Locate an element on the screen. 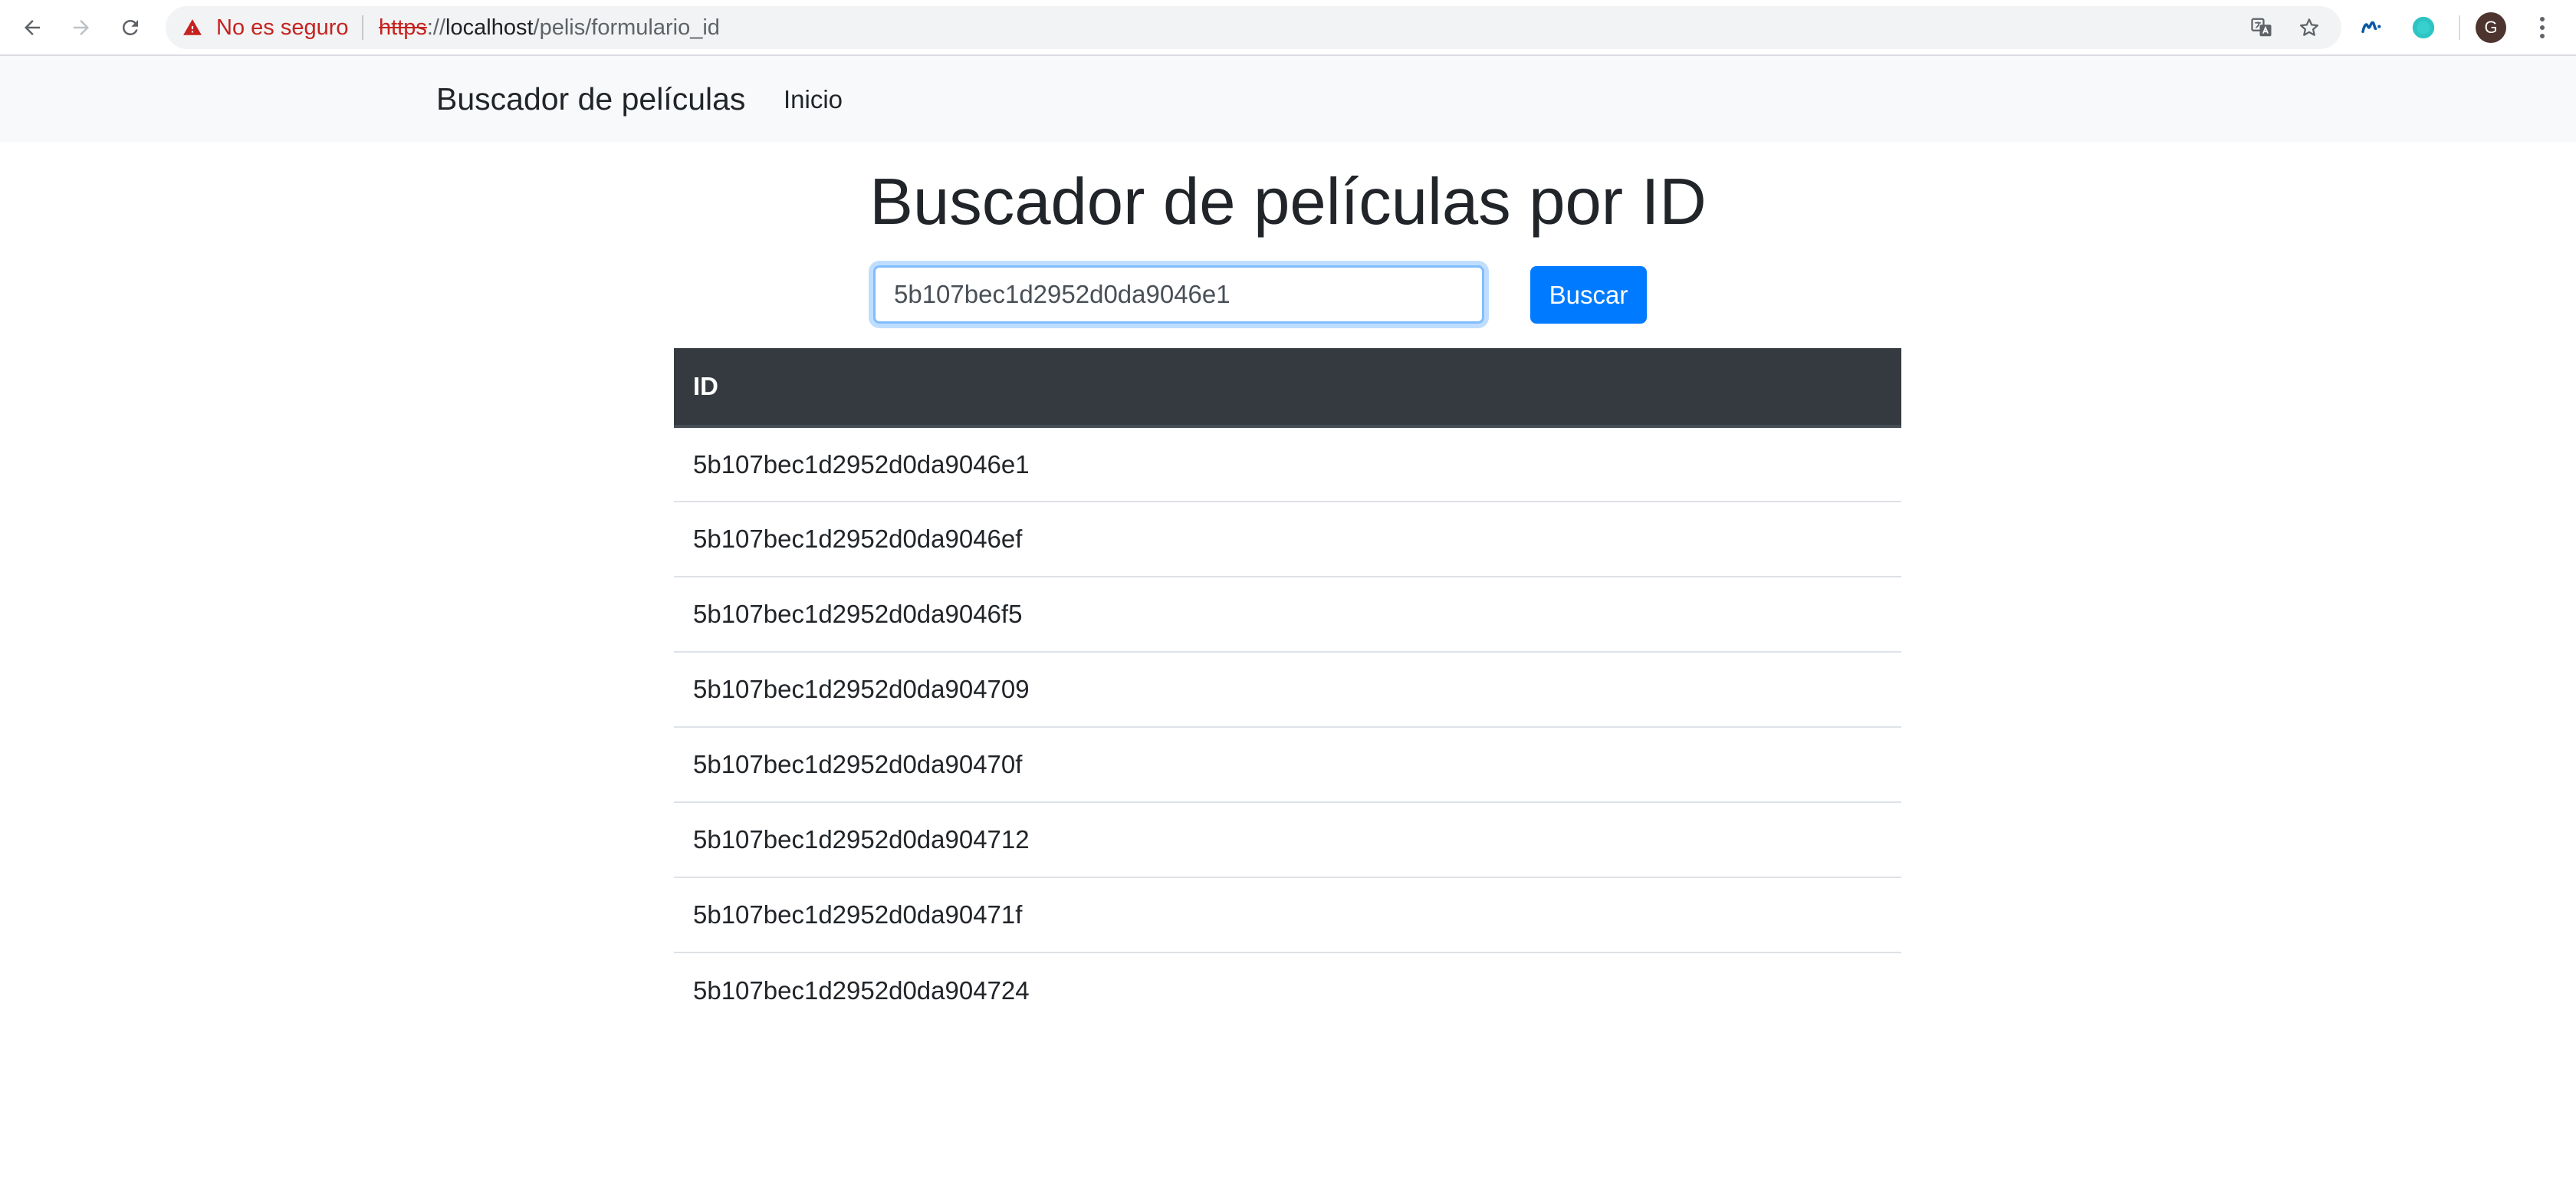  forward-icon is located at coordinates (81, 27).